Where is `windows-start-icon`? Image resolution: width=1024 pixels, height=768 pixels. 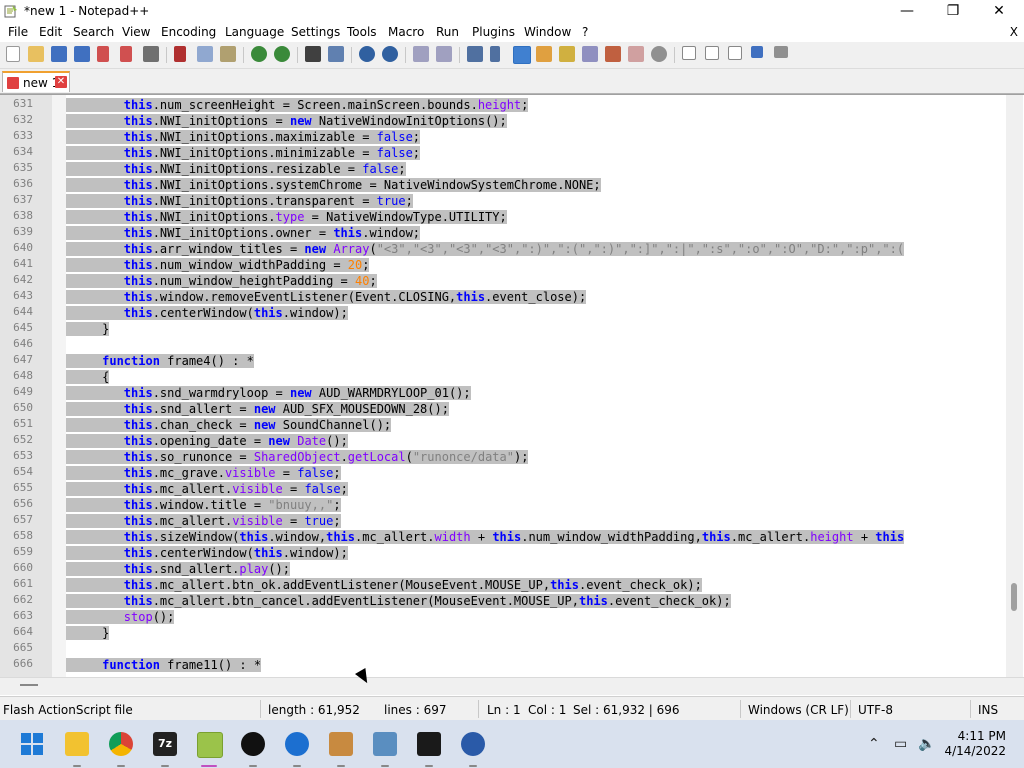
windows-start-icon is located at coordinates (32, 744).